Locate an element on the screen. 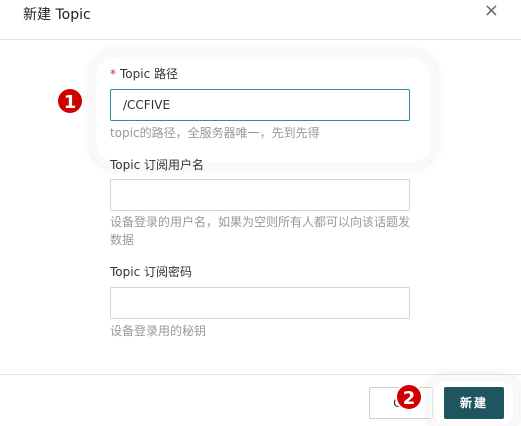 This screenshot has width=521, height=426. dialog-header: 新建 Topic × is located at coordinates (260, 20).